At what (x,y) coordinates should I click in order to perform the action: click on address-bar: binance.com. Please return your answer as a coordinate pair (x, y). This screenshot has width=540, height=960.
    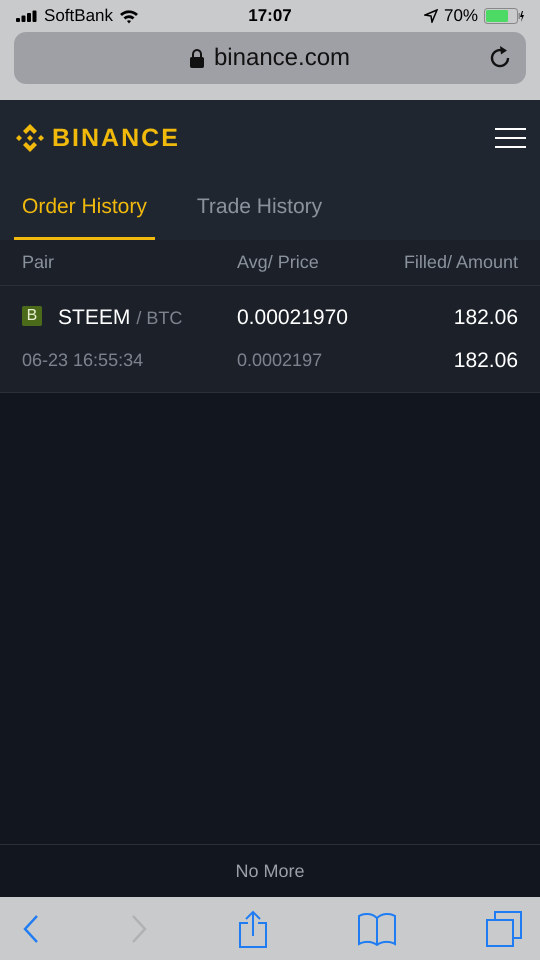
    Looking at the image, I should click on (270, 58).